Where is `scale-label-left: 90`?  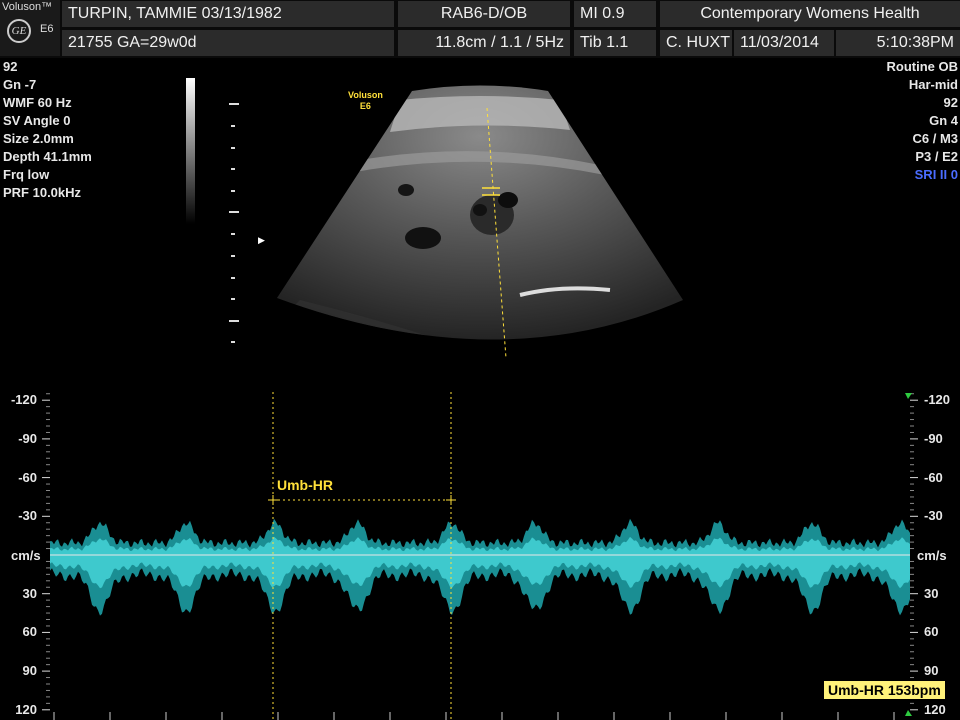
scale-label-left: 90 is located at coordinates (29, 671).